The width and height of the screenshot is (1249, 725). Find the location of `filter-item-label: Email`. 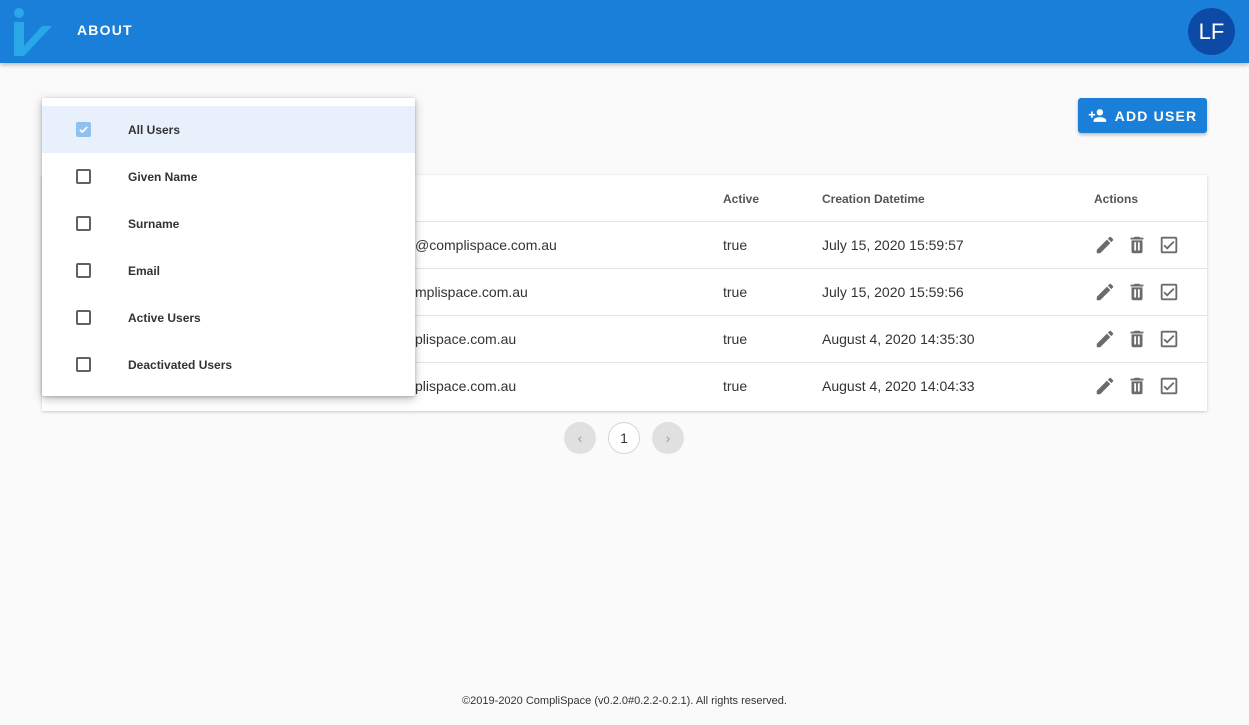

filter-item-label: Email is located at coordinates (144, 271).